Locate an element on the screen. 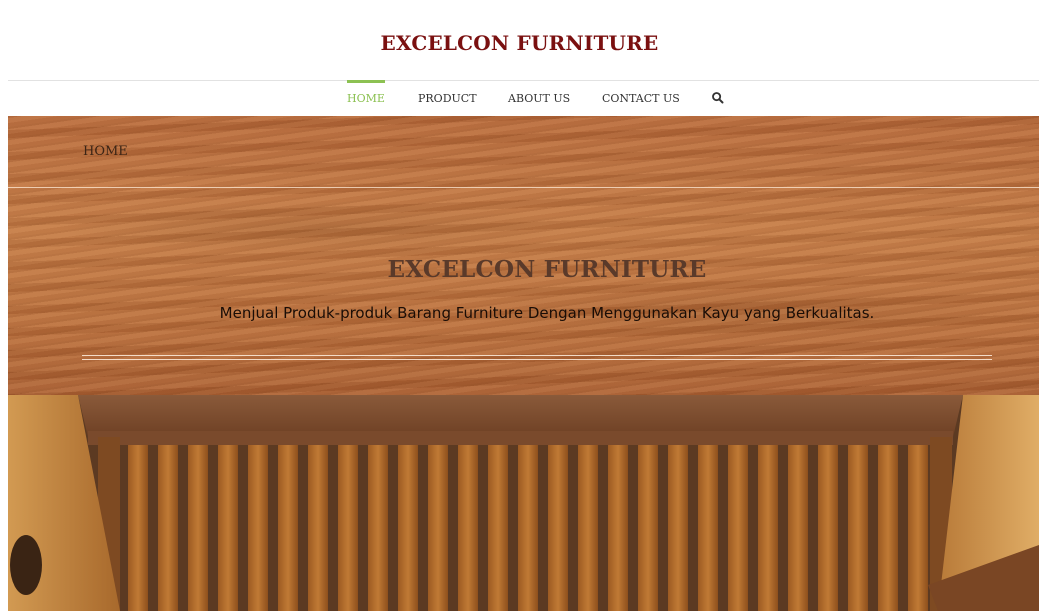 The width and height of the screenshot is (1039, 611). hero-double-rule is located at coordinates (537, 357).